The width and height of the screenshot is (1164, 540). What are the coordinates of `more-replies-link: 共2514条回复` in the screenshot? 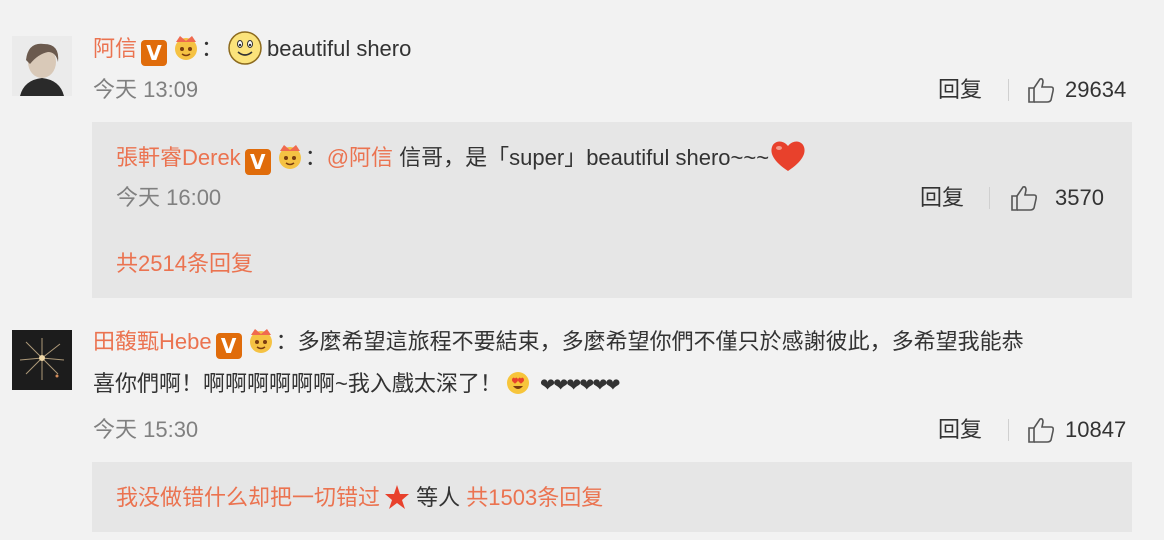 It's located at (184, 264).